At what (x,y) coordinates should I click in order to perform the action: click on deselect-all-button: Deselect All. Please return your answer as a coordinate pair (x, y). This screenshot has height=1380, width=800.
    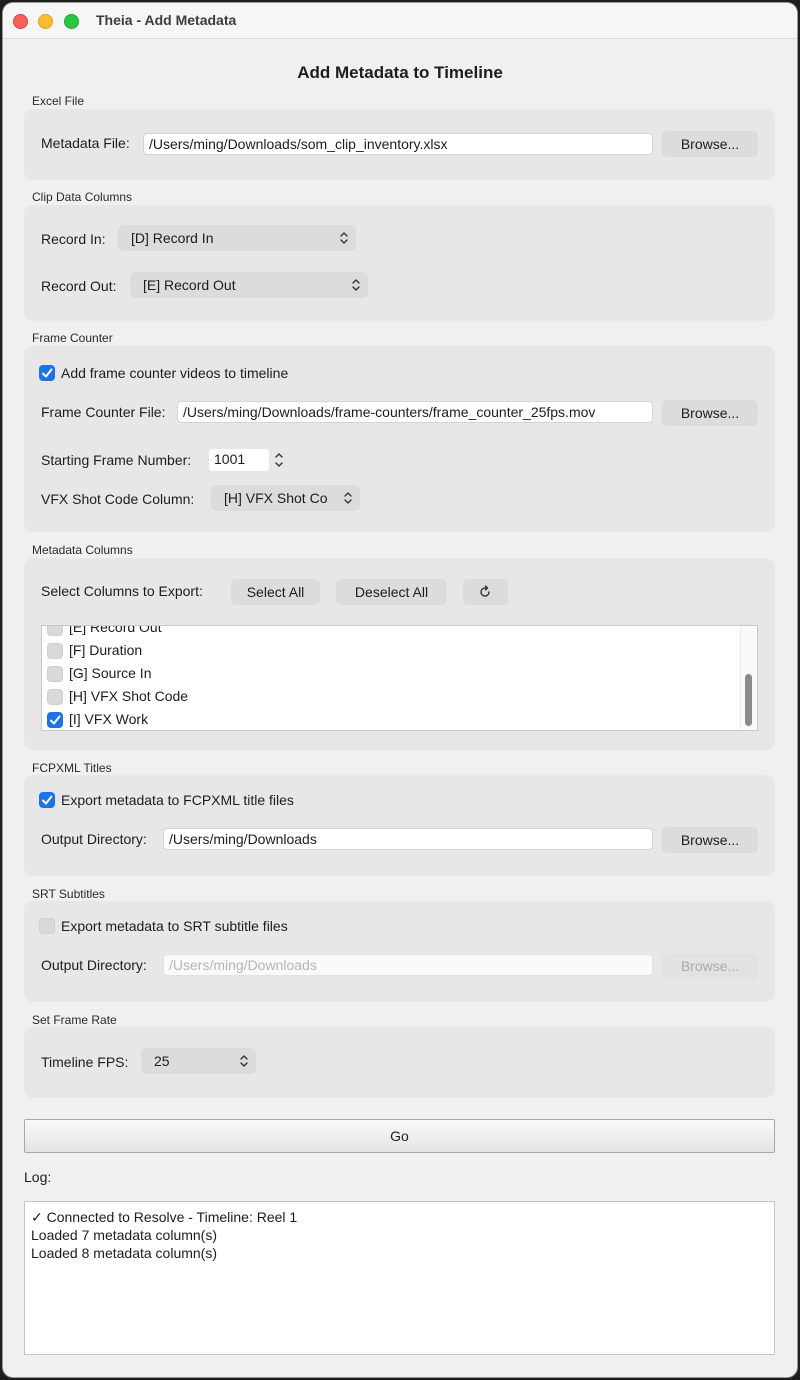
    Looking at the image, I should click on (391, 592).